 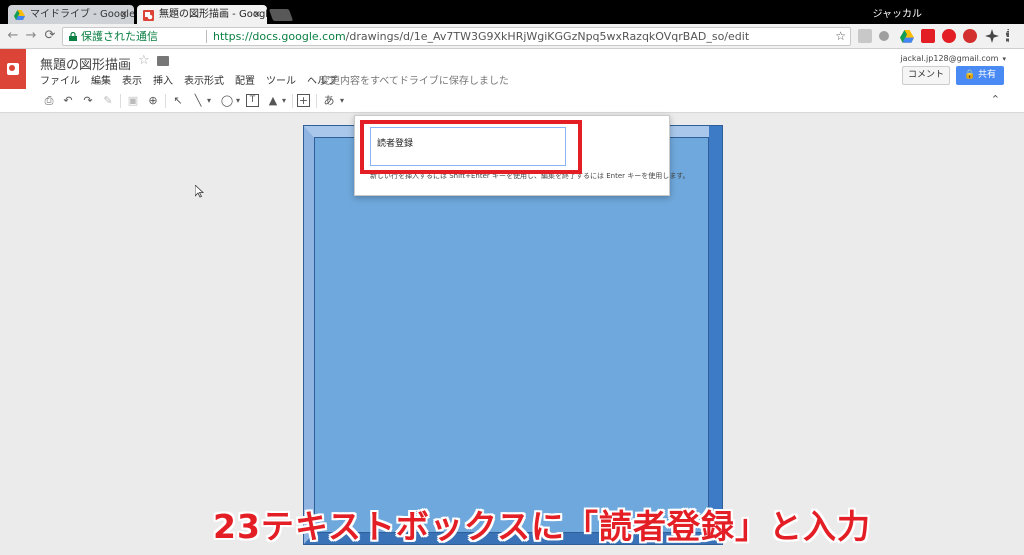 I want to click on lock-icon, so click(x=73, y=36).